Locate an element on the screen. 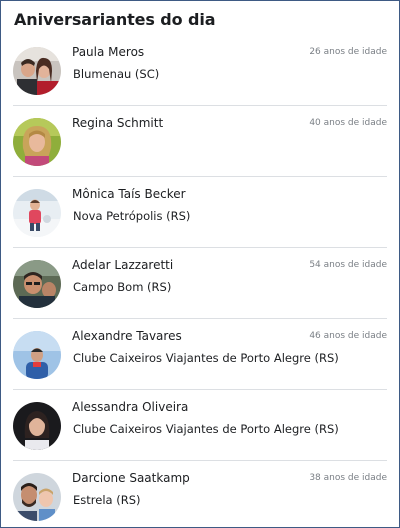  person-name: Paula Meros is located at coordinates (108, 52).